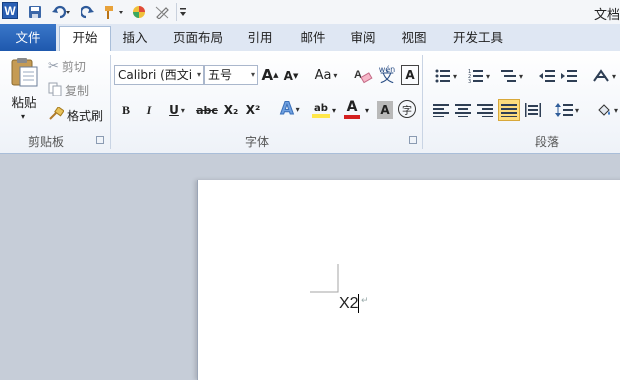 Image resolution: width=620 pixels, height=380 pixels. Describe the element at coordinates (334, 110) in the screenshot. I see `highlight-dropdown-icon: ▾` at that location.